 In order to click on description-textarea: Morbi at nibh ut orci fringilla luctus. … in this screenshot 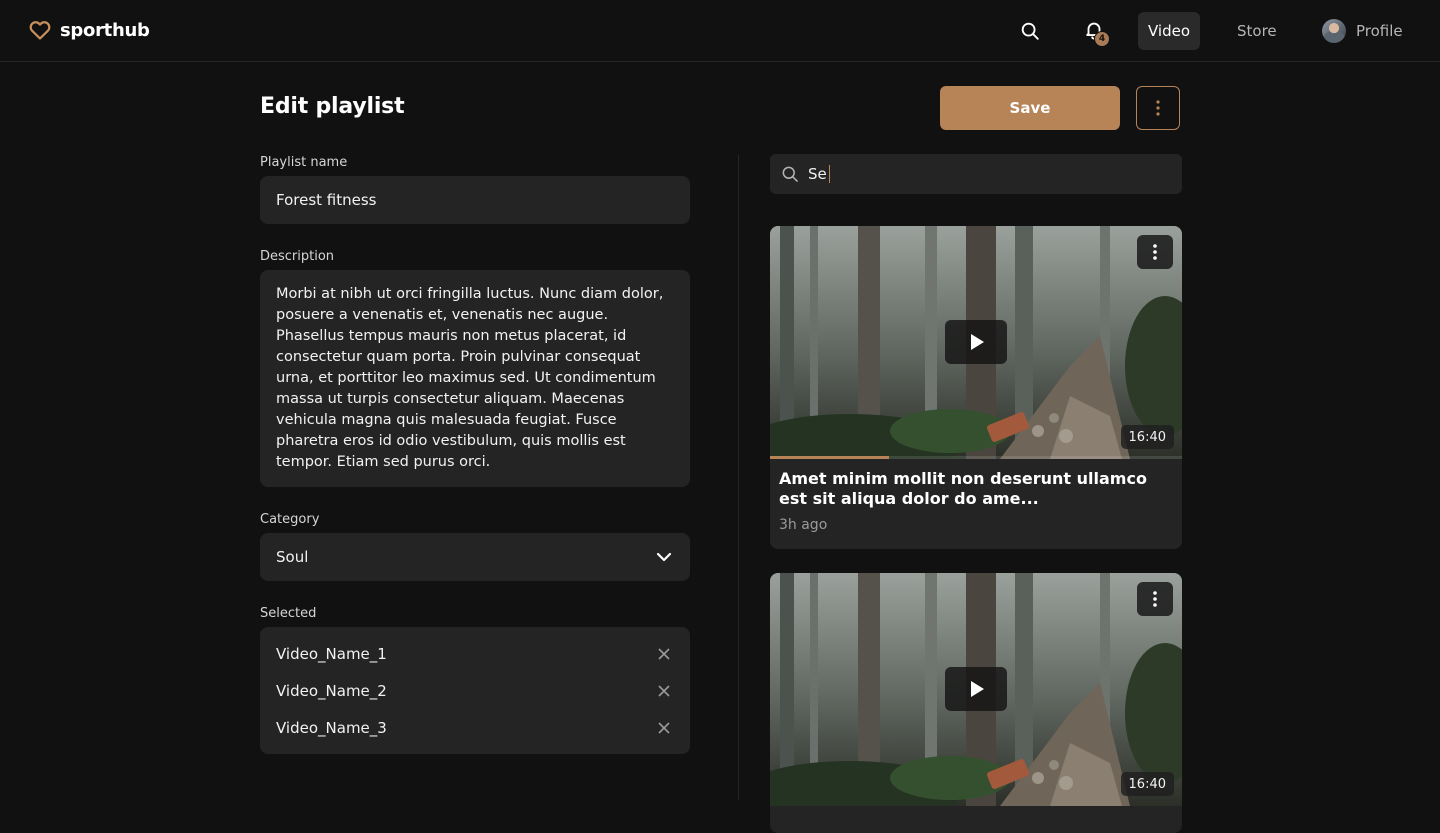, I will do `click(475, 378)`.